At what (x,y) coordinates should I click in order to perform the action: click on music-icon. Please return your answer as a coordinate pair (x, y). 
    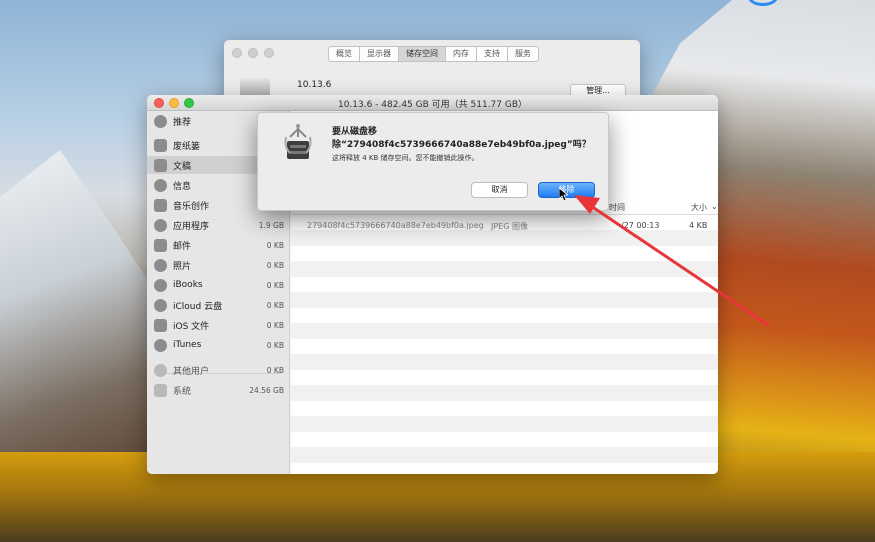
    Looking at the image, I should click on (160, 205).